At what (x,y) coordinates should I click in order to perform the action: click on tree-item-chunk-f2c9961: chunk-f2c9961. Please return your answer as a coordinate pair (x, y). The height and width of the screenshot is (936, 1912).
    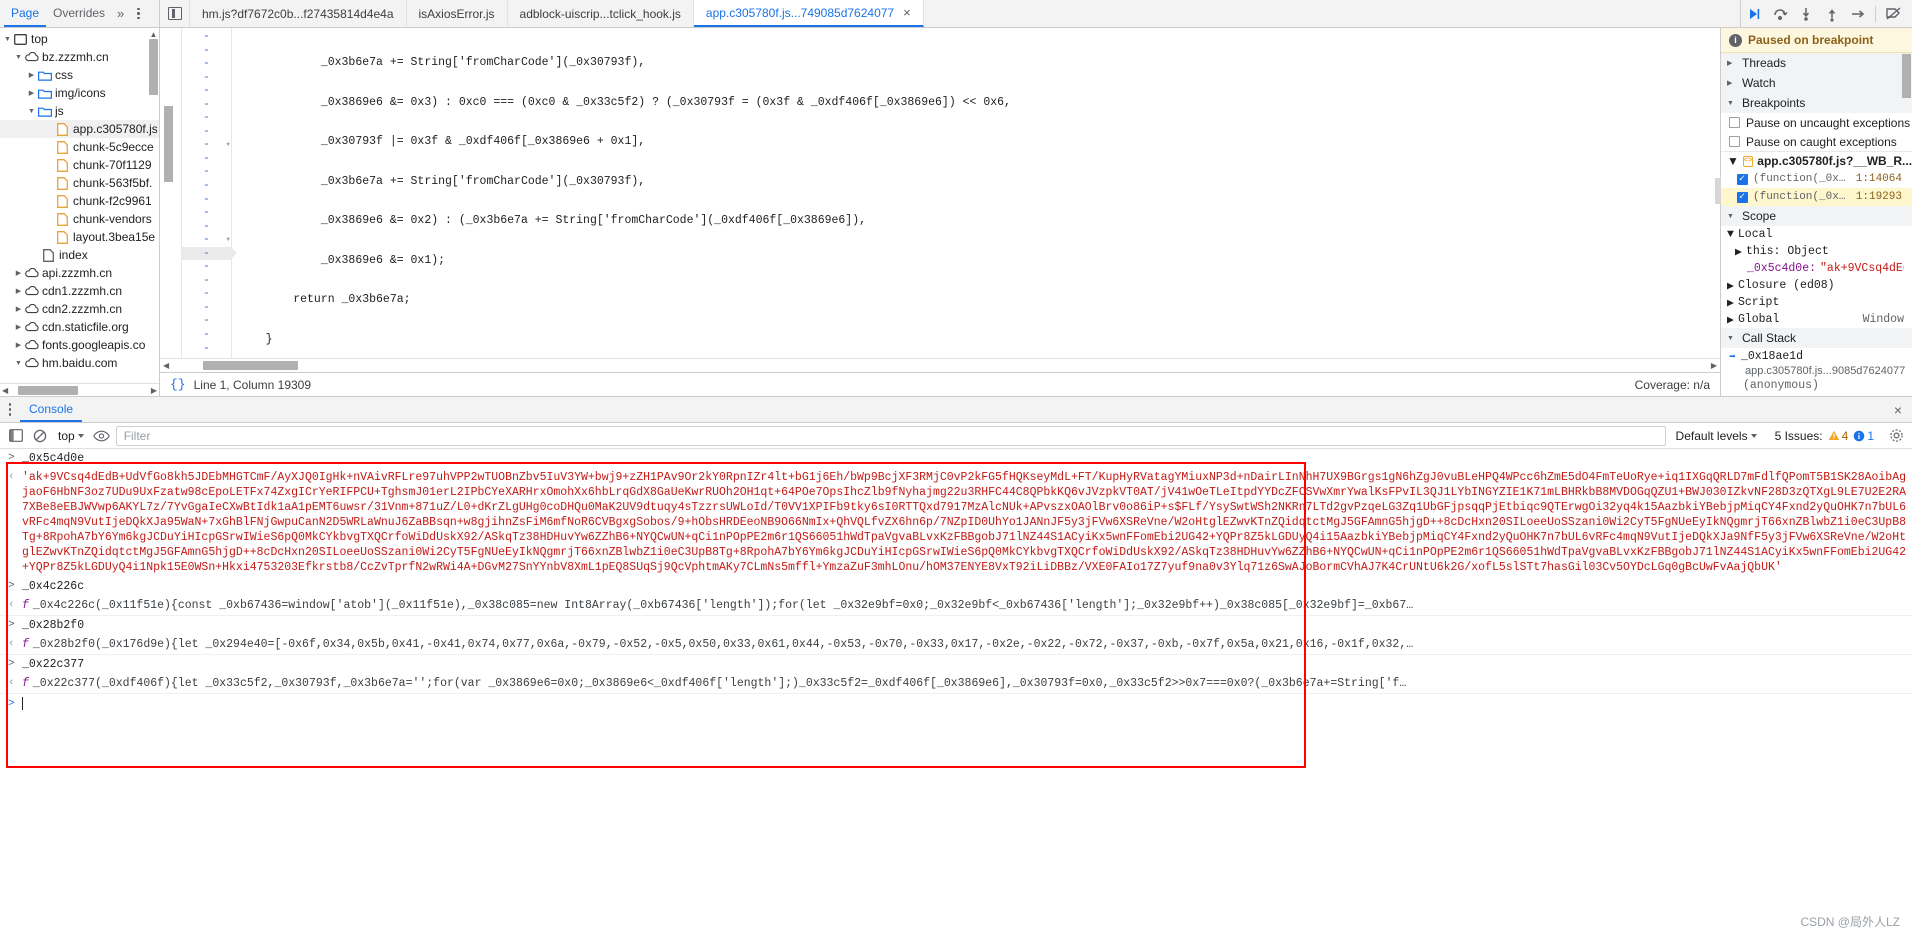
    Looking at the image, I should click on (79, 201).